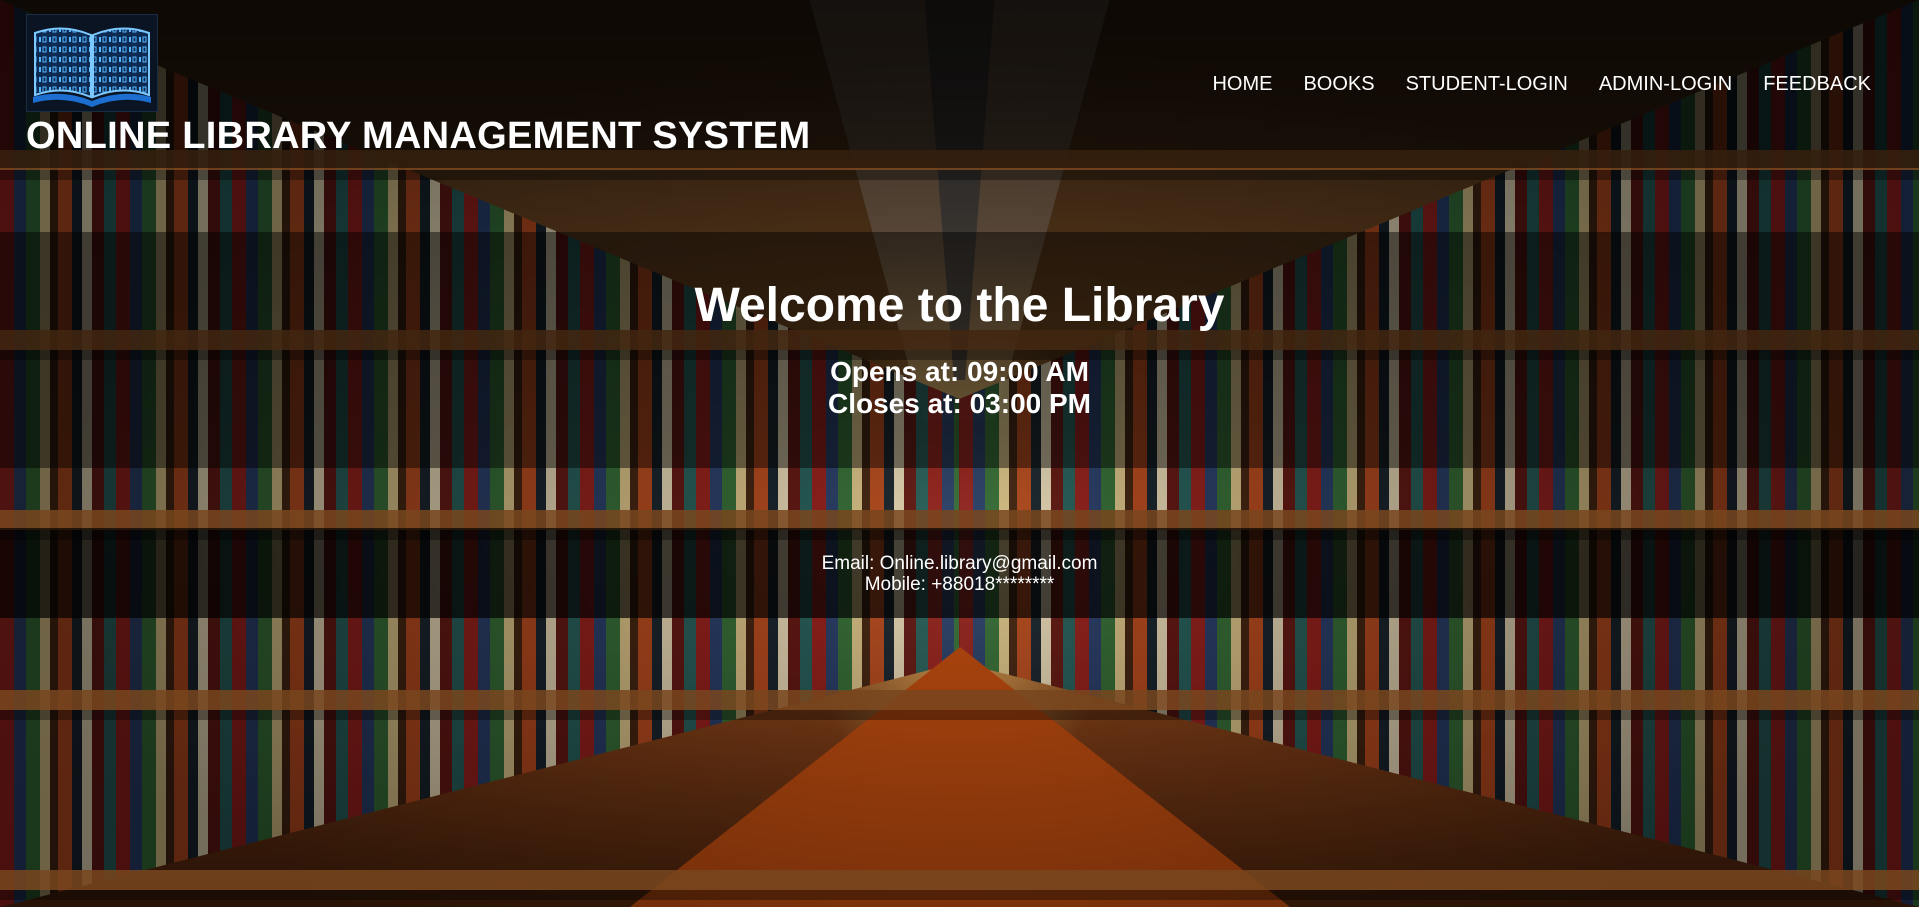  I want to click on closing-time: Closes at: 03:00 PM, so click(959, 403).